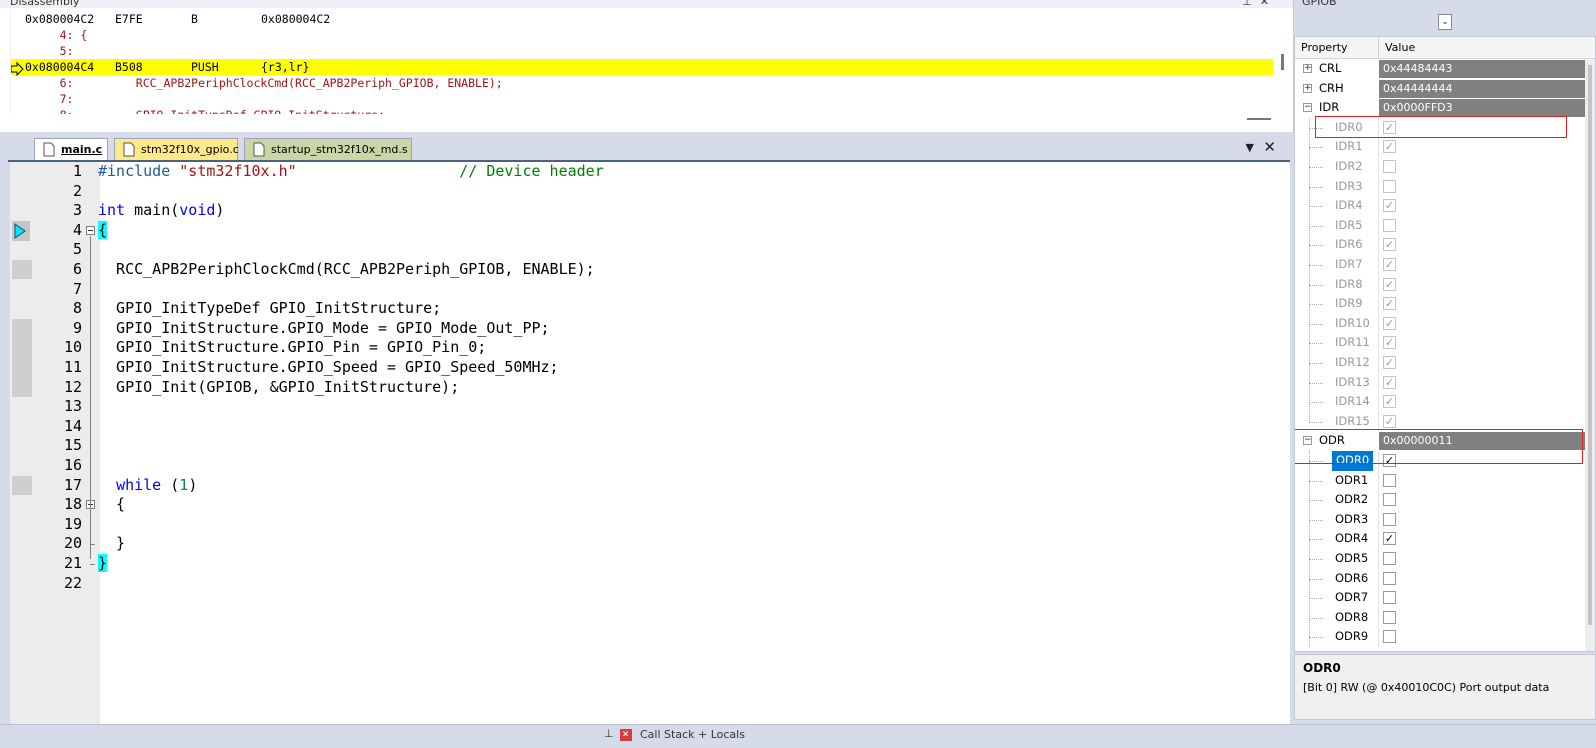 The image size is (1596, 748). What do you see at coordinates (278, 388) in the screenshot?
I see `code-line: GPIO_Init(GPIOB, &GPIO_InitStructure);` at bounding box center [278, 388].